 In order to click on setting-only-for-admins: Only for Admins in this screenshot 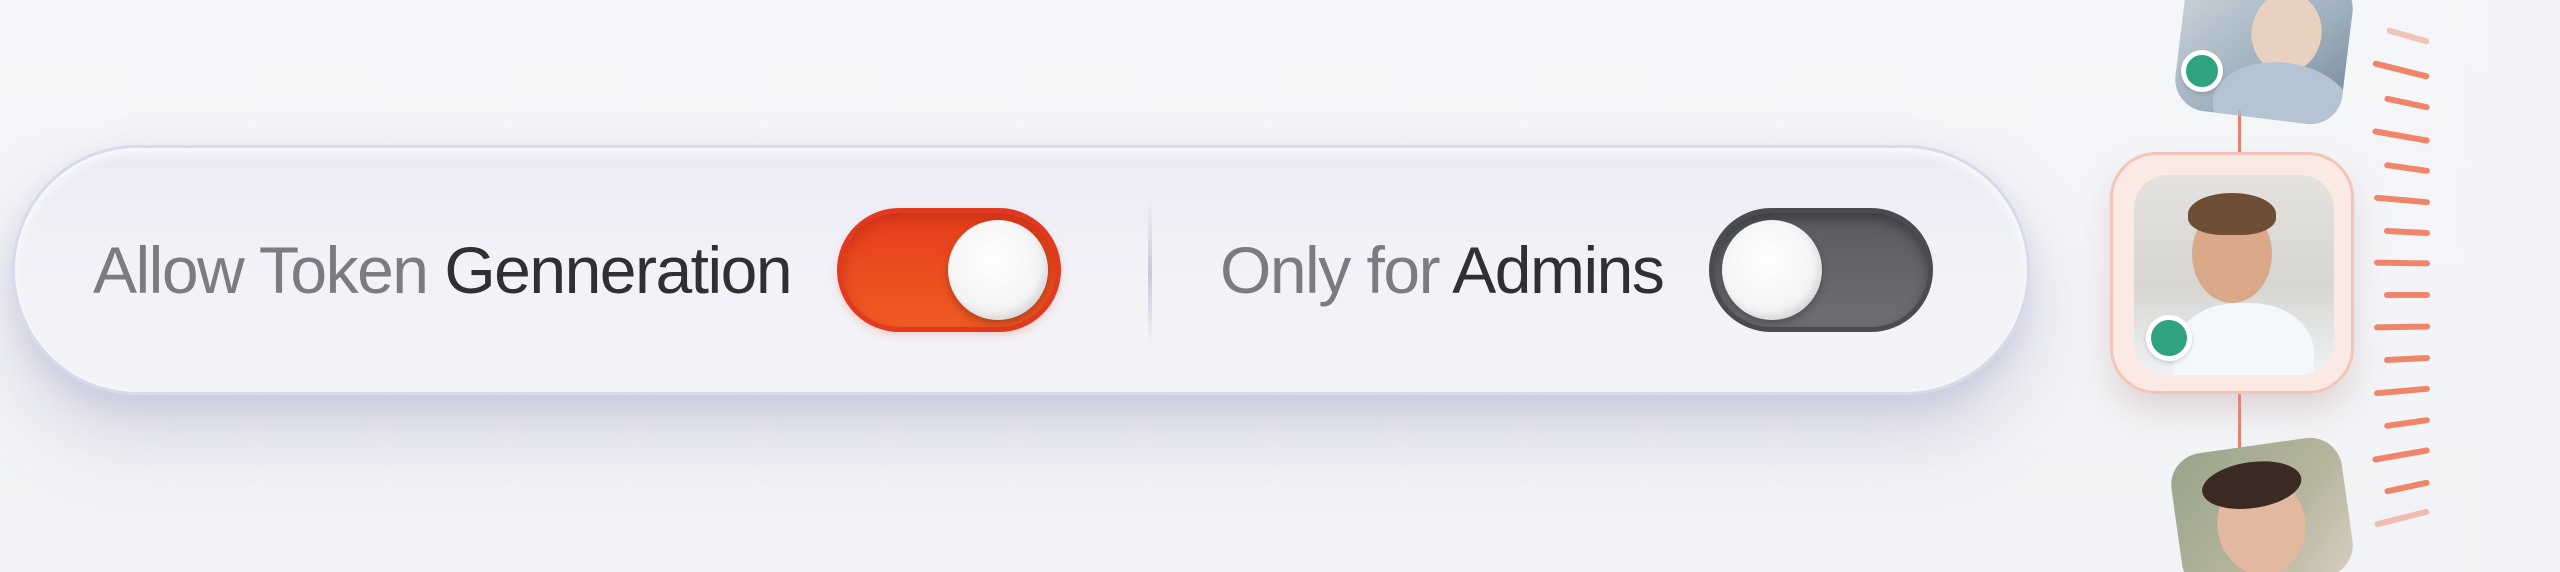, I will do `click(1577, 270)`.